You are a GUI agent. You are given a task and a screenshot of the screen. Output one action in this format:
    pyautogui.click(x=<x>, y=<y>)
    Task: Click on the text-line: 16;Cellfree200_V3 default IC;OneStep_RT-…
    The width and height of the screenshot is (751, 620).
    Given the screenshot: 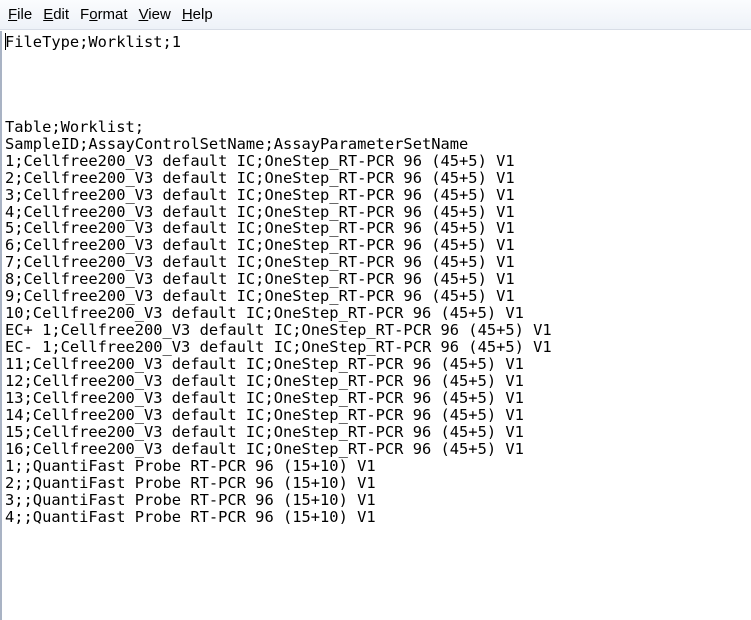 What is the action you would take?
    pyautogui.click(x=264, y=448)
    